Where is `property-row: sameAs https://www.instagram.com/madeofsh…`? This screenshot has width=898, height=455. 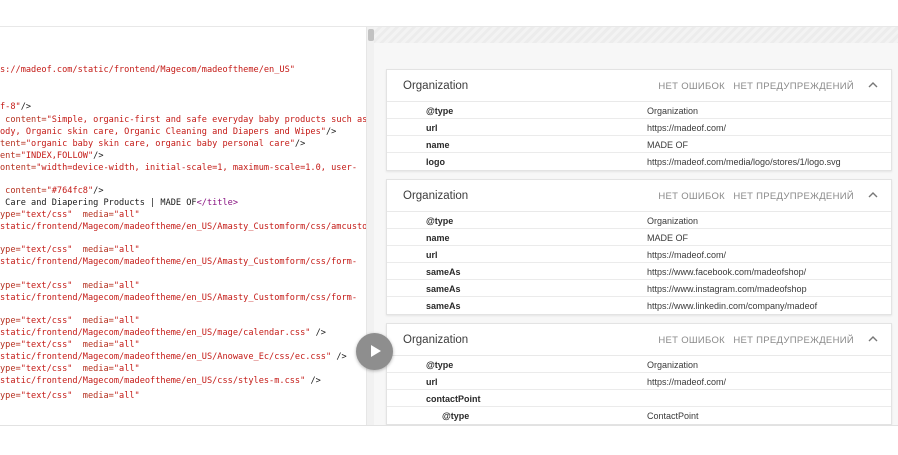
property-row: sameAs https://www.instagram.com/madeofsh… is located at coordinates (639, 288).